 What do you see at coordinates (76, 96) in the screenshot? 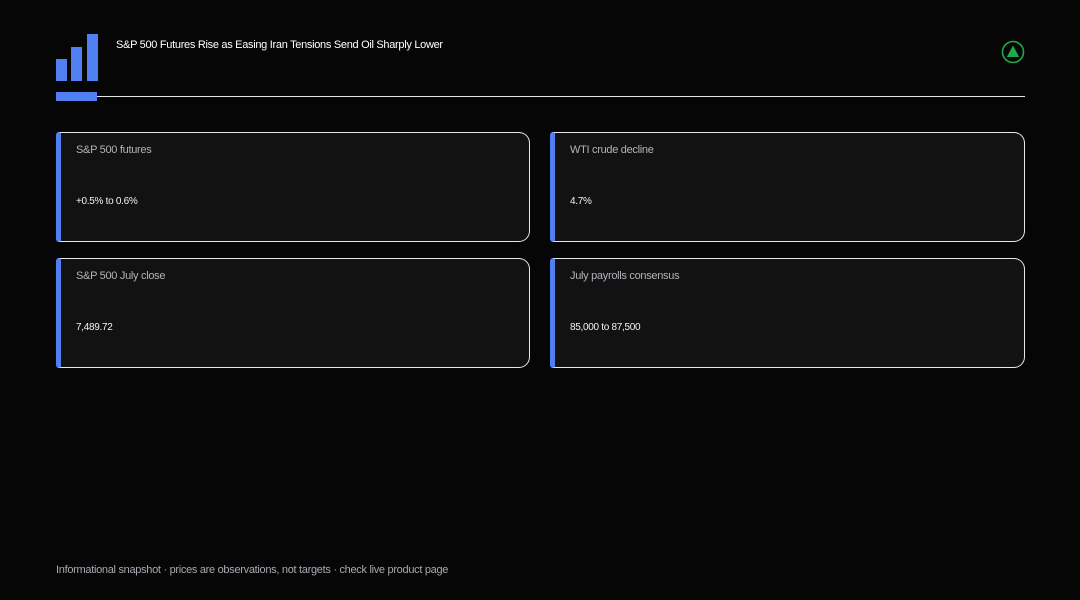
I see `header-divider-accent` at bounding box center [76, 96].